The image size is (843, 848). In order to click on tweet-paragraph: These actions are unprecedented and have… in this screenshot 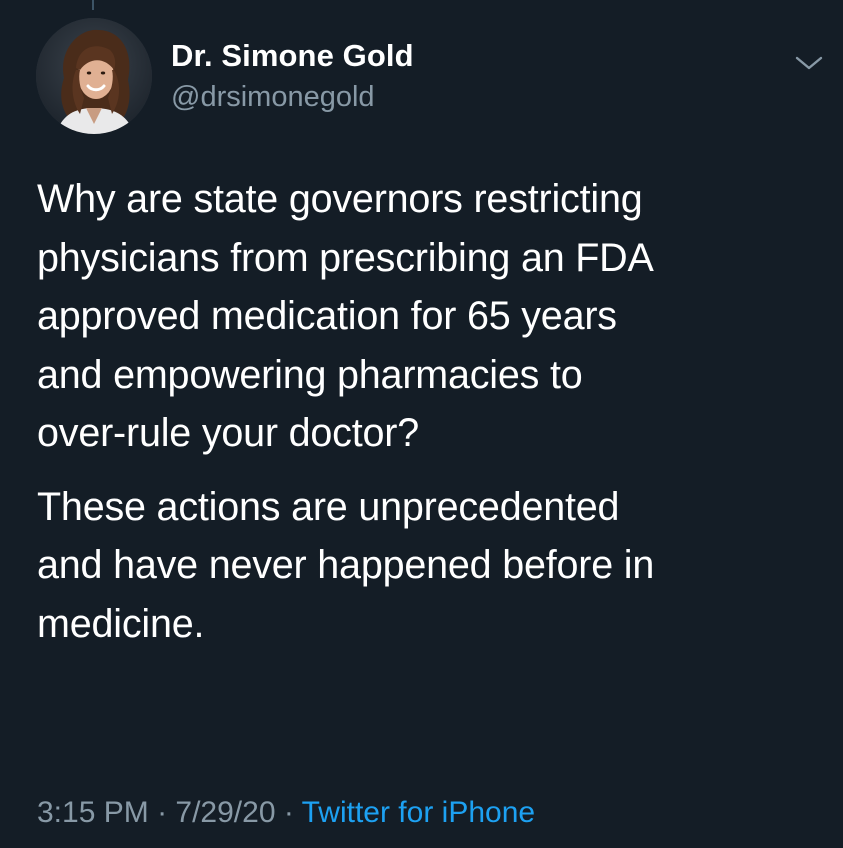, I will do `click(346, 565)`.